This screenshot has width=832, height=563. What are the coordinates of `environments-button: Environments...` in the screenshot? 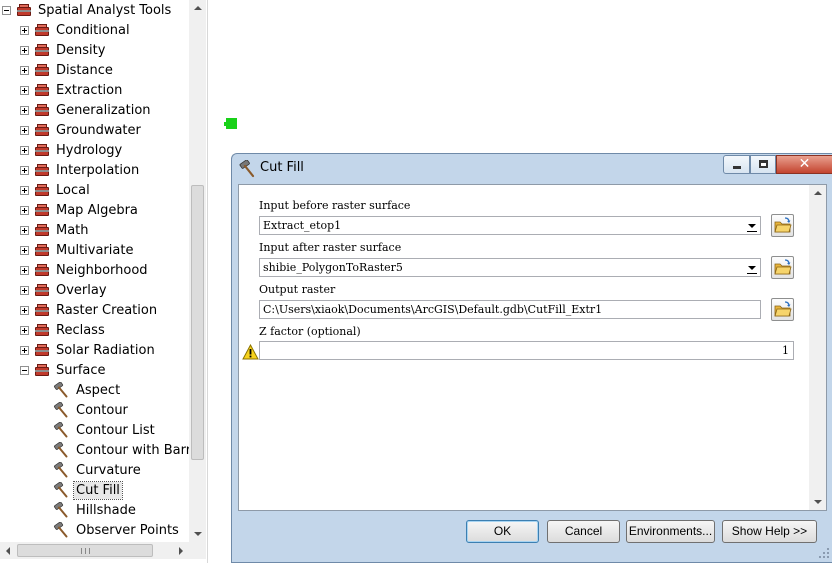 It's located at (670, 531).